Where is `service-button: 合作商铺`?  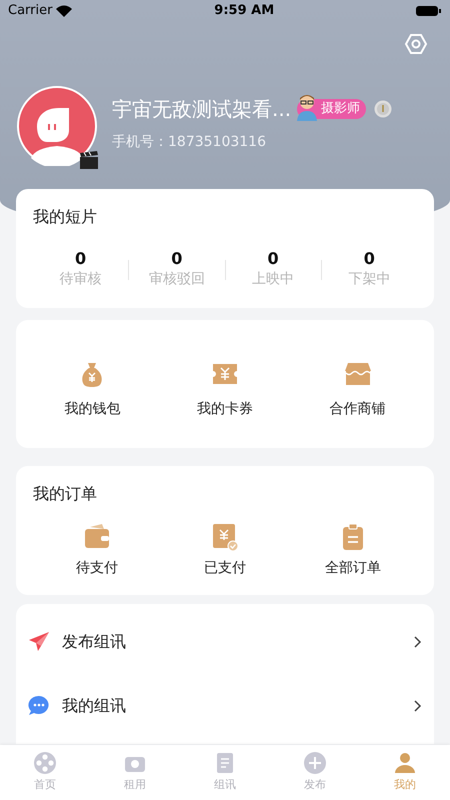 service-button: 合作商铺 is located at coordinates (357, 384).